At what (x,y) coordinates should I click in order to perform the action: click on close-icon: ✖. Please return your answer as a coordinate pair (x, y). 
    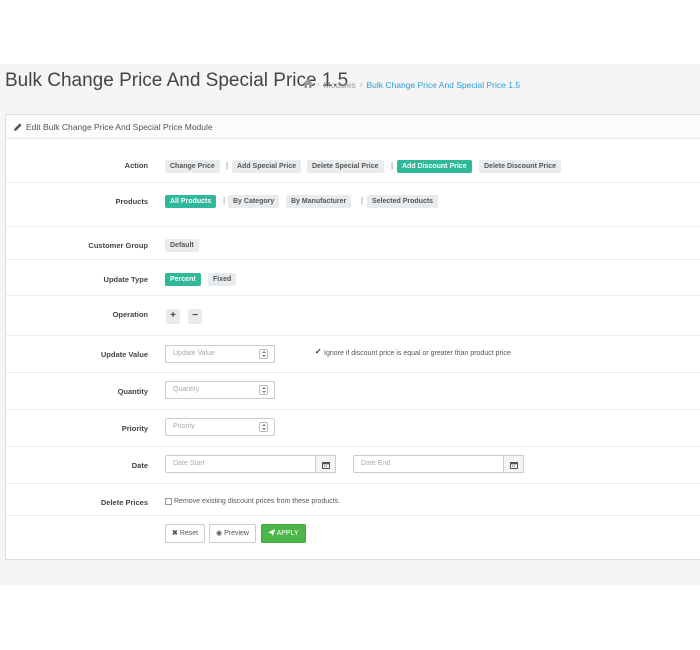
    Looking at the image, I should click on (175, 533).